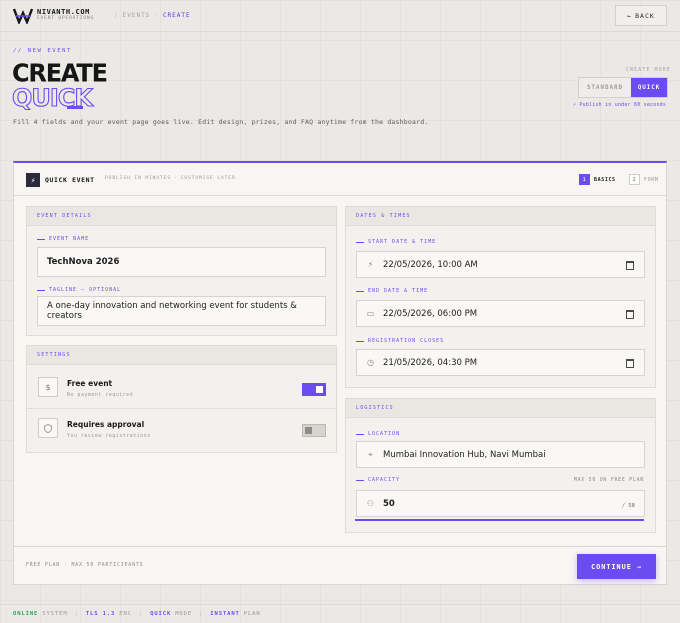 The height and width of the screenshot is (623, 680). What do you see at coordinates (649, 87) in the screenshot?
I see `mode-quick-button: QUICK` at bounding box center [649, 87].